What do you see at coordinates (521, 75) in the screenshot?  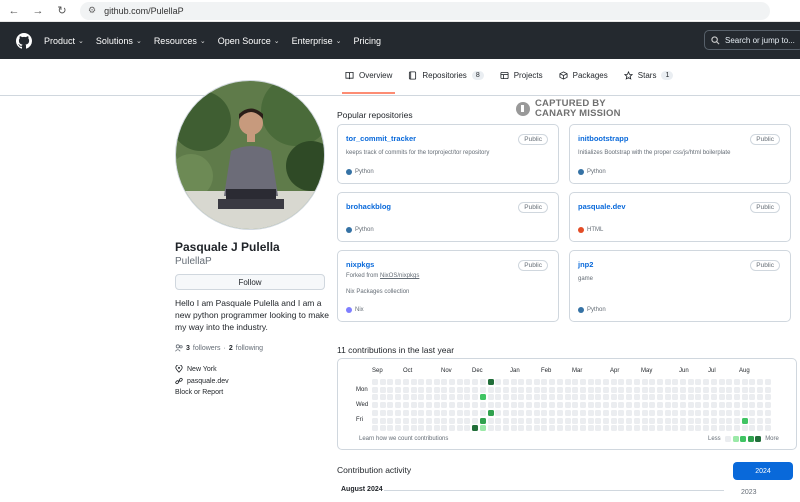 I see `tab-projects: Projects` at bounding box center [521, 75].